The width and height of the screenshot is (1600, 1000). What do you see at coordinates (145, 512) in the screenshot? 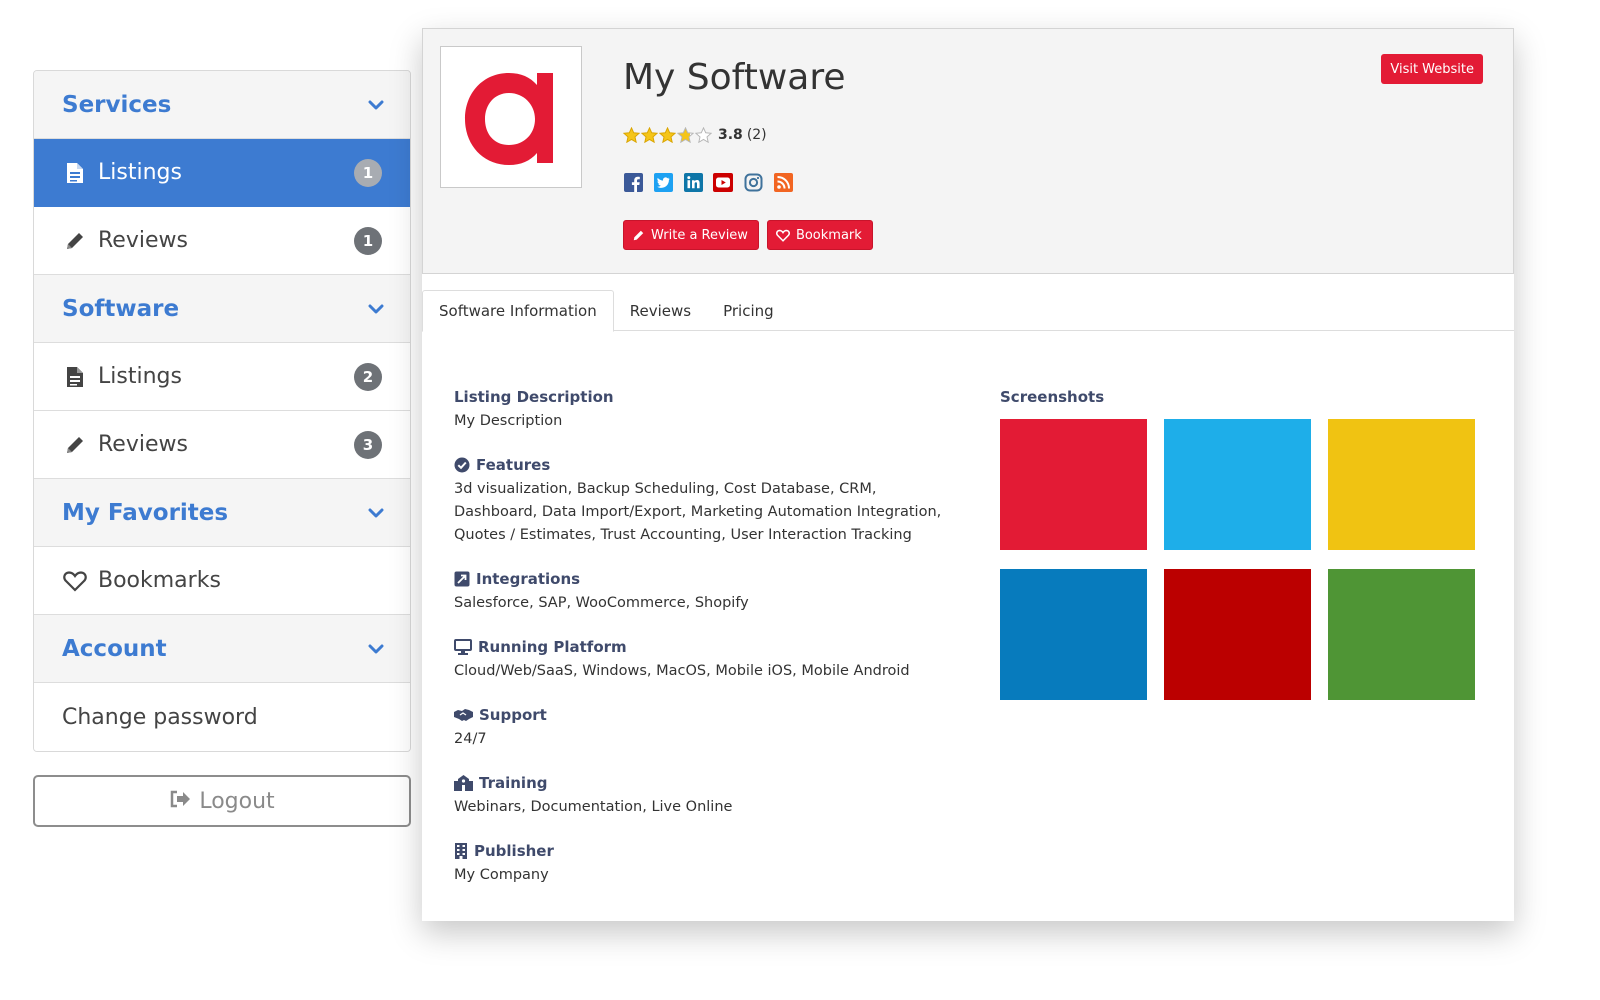
I see `sidebar-heading-label: My Favorites` at bounding box center [145, 512].